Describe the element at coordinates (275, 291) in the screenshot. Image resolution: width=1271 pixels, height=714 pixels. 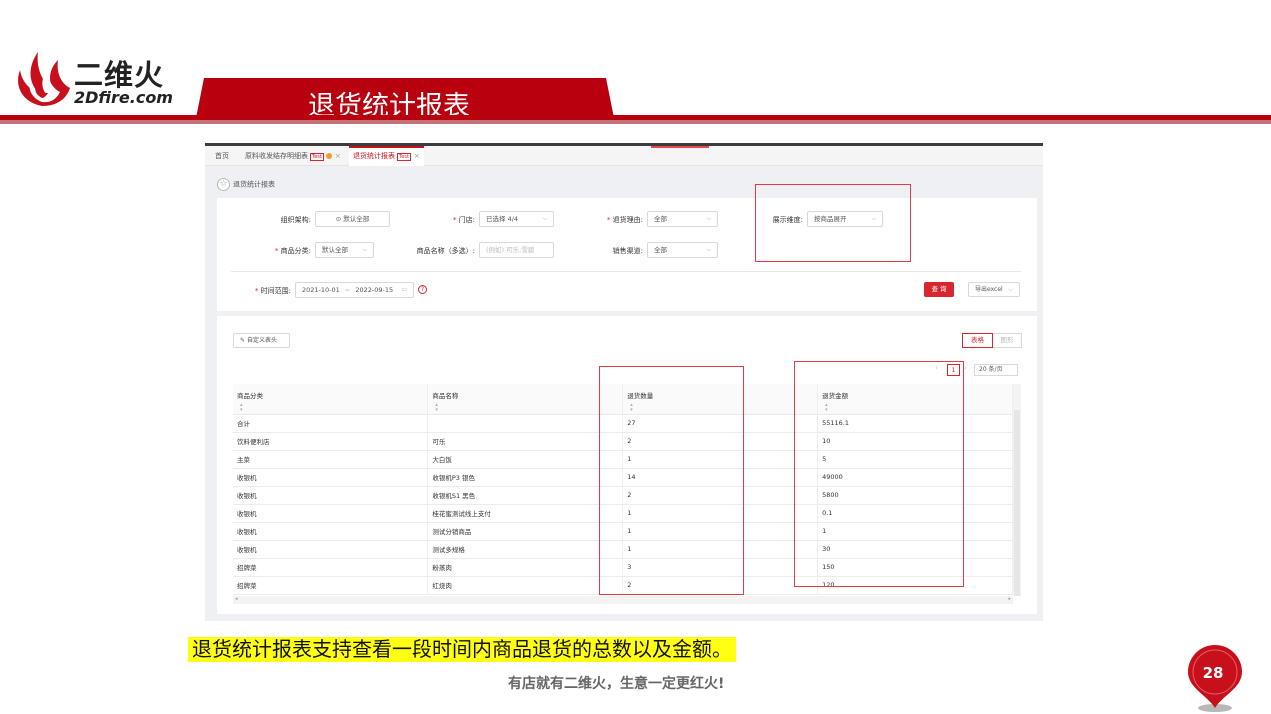
I see `time-label-text: 时间范围:` at that location.